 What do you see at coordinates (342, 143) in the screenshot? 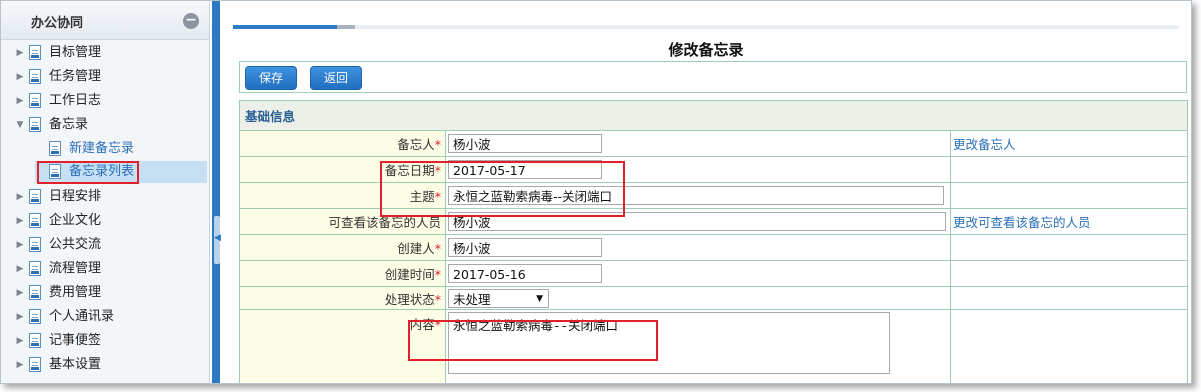
I see `field-label: 备忘人*` at bounding box center [342, 143].